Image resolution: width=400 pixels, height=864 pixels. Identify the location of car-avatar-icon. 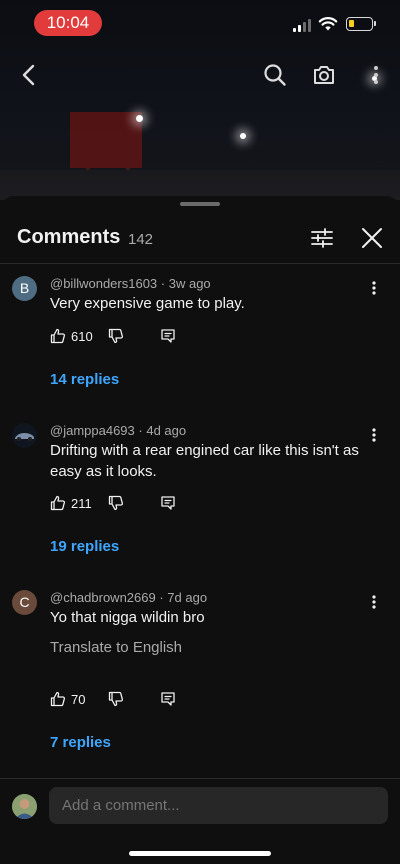
(24, 437).